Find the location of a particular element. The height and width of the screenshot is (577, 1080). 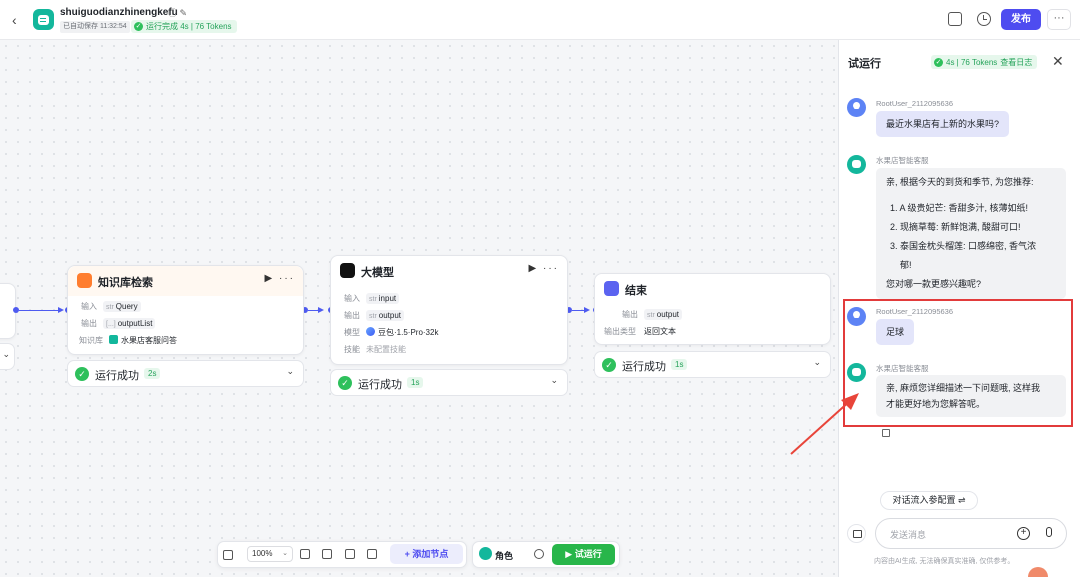

user-message: 最近水果店有上新的水果吗? is located at coordinates (943, 124).